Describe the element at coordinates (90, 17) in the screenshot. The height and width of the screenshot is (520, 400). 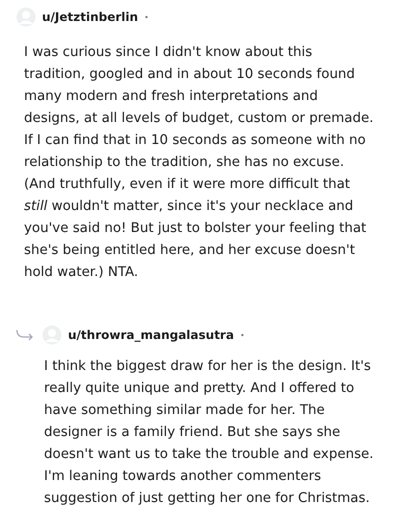
I see `username: u/Jetztinberlin` at that location.